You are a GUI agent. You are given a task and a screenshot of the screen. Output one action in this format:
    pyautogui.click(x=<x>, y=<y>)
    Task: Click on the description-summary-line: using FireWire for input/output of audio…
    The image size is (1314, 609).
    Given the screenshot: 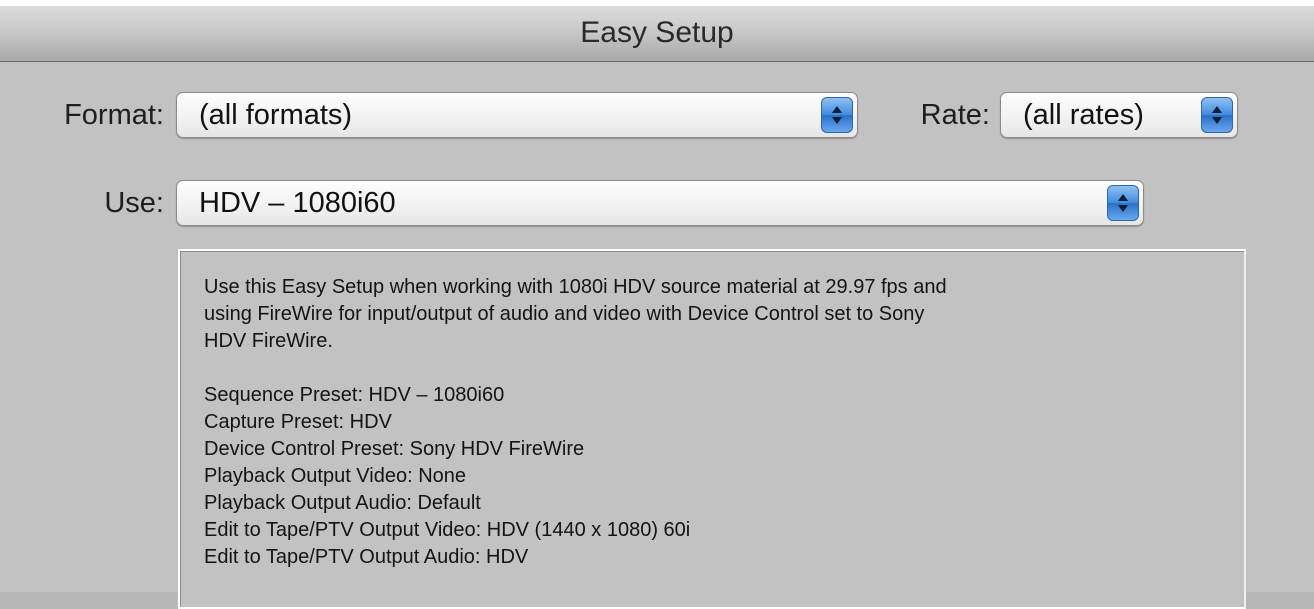 What is the action you would take?
    pyautogui.click(x=564, y=314)
    